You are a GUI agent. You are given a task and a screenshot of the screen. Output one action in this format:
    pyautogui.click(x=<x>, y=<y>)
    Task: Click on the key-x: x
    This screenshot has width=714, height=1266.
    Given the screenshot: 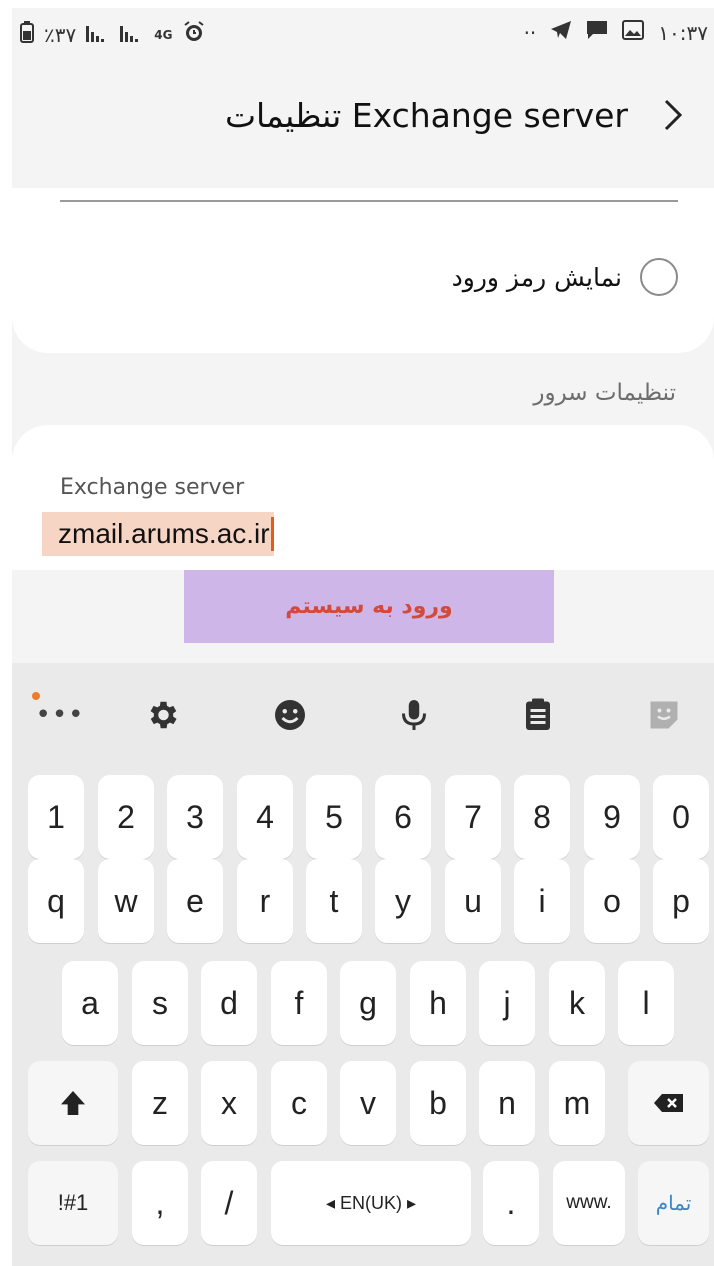 What is the action you would take?
    pyautogui.click(x=229, y=1103)
    